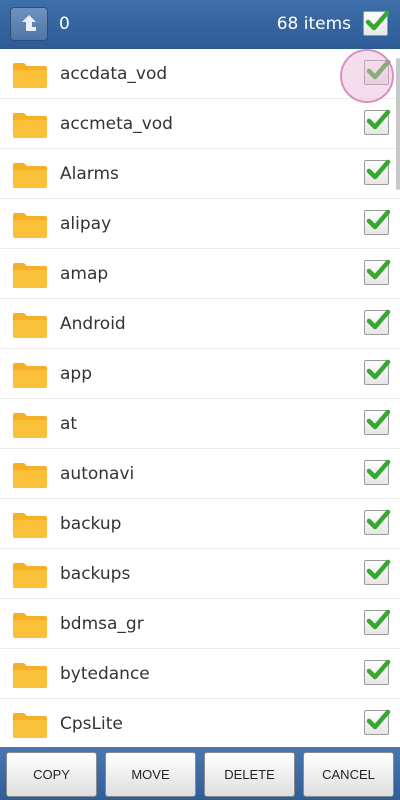 This screenshot has width=400, height=800. I want to click on list-item: Alarms, so click(200, 174).